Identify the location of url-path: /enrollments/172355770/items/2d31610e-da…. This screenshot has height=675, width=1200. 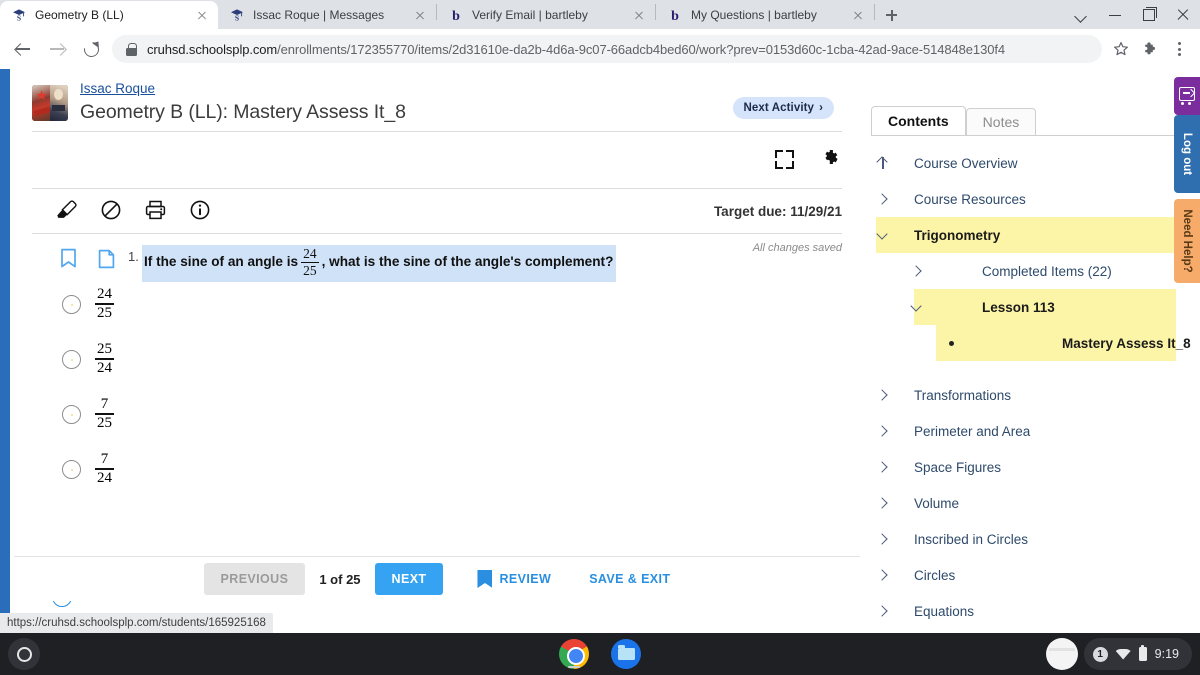
(641, 49).